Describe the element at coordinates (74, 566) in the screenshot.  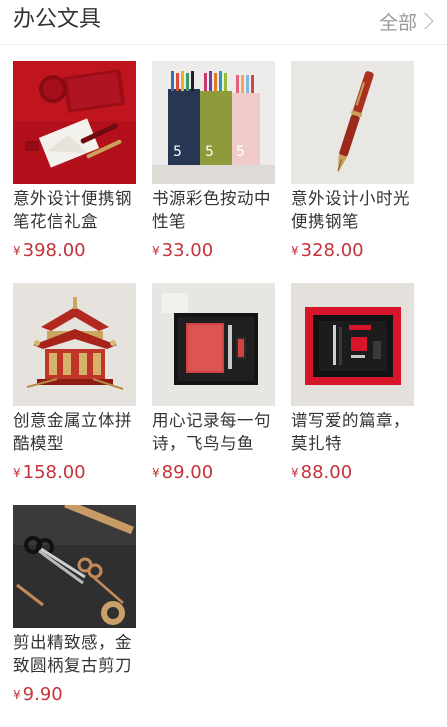
I see `scissors-set-image` at that location.